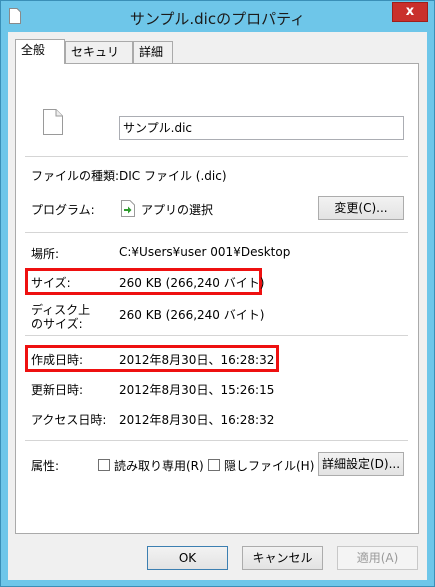  What do you see at coordinates (197, 420) in the screenshot?
I see `accessed-value: 2012年8月30日、16:28:32` at bounding box center [197, 420].